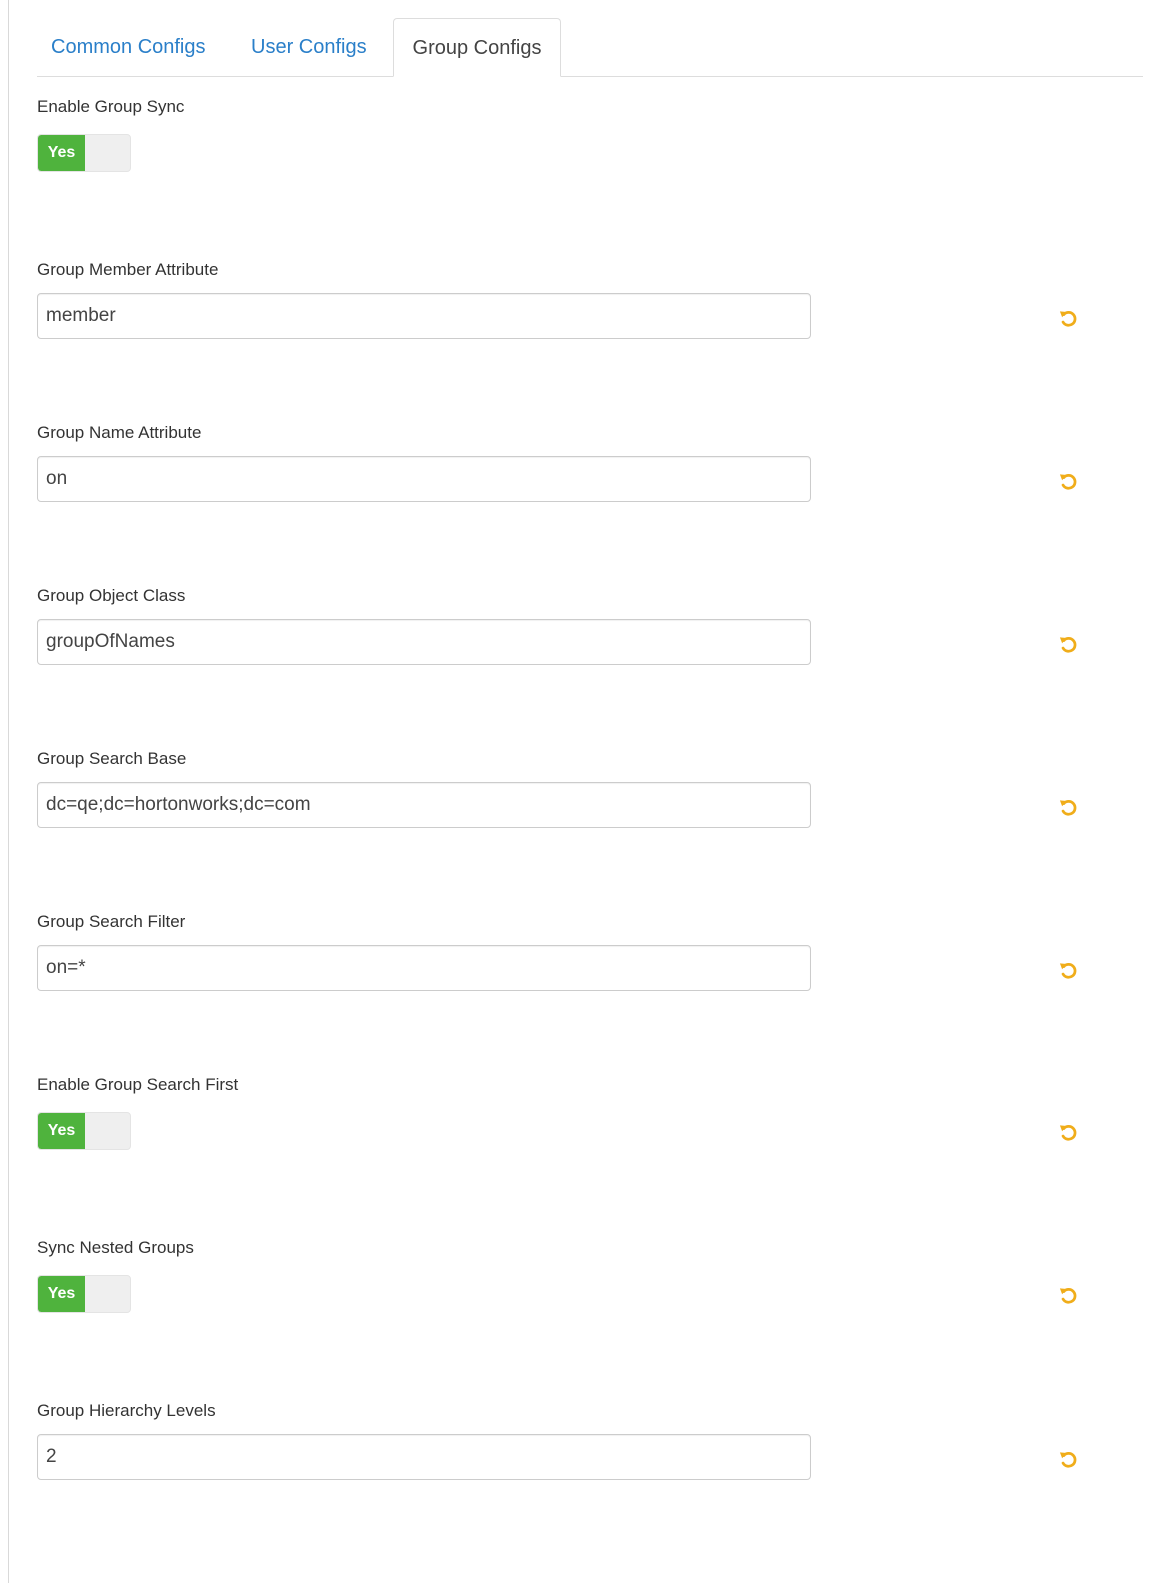  What do you see at coordinates (128, 269) in the screenshot?
I see `group-member-attribute-label: Group Member Attribute` at bounding box center [128, 269].